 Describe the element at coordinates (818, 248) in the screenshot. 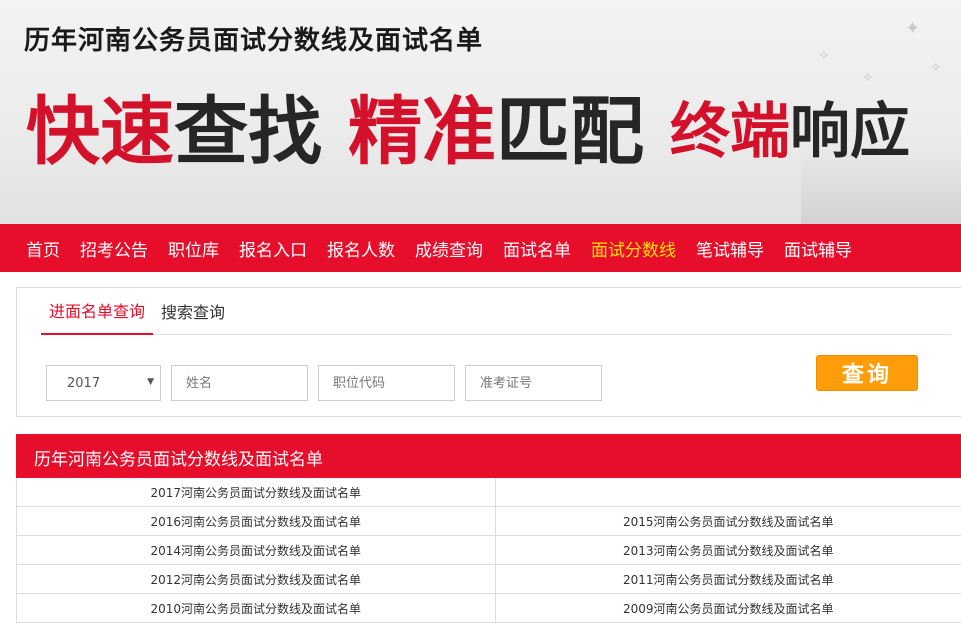

I see `nav-item-interview-tutoring: 面试辅导` at that location.